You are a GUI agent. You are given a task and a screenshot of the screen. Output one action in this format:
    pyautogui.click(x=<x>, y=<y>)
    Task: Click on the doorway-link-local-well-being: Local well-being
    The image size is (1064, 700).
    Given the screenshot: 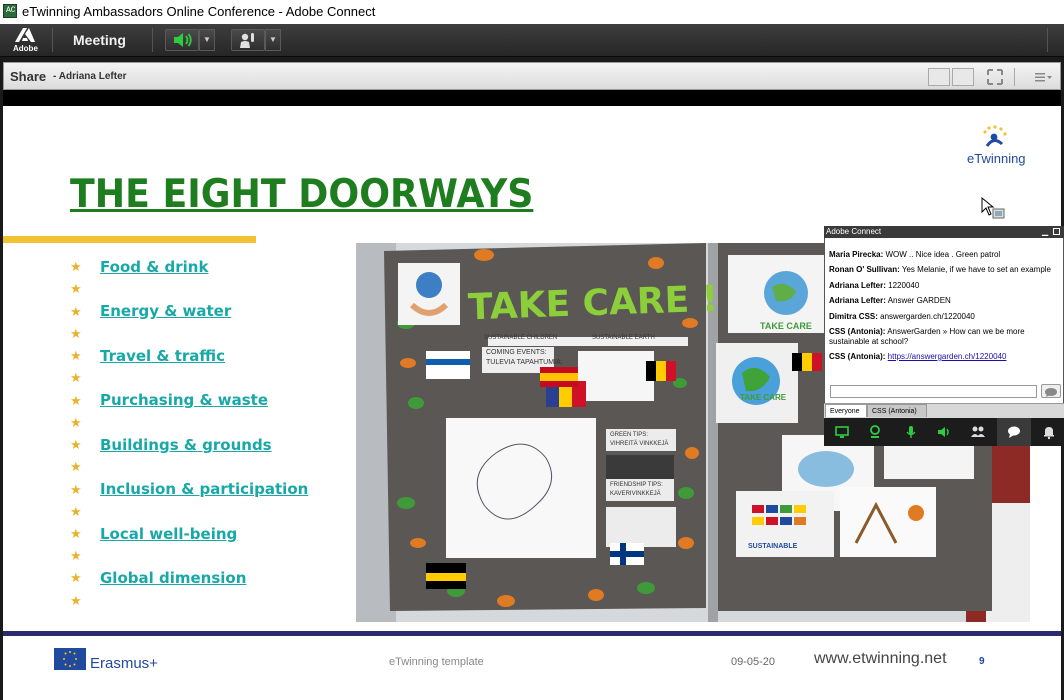 What is the action you would take?
    pyautogui.click(x=168, y=534)
    